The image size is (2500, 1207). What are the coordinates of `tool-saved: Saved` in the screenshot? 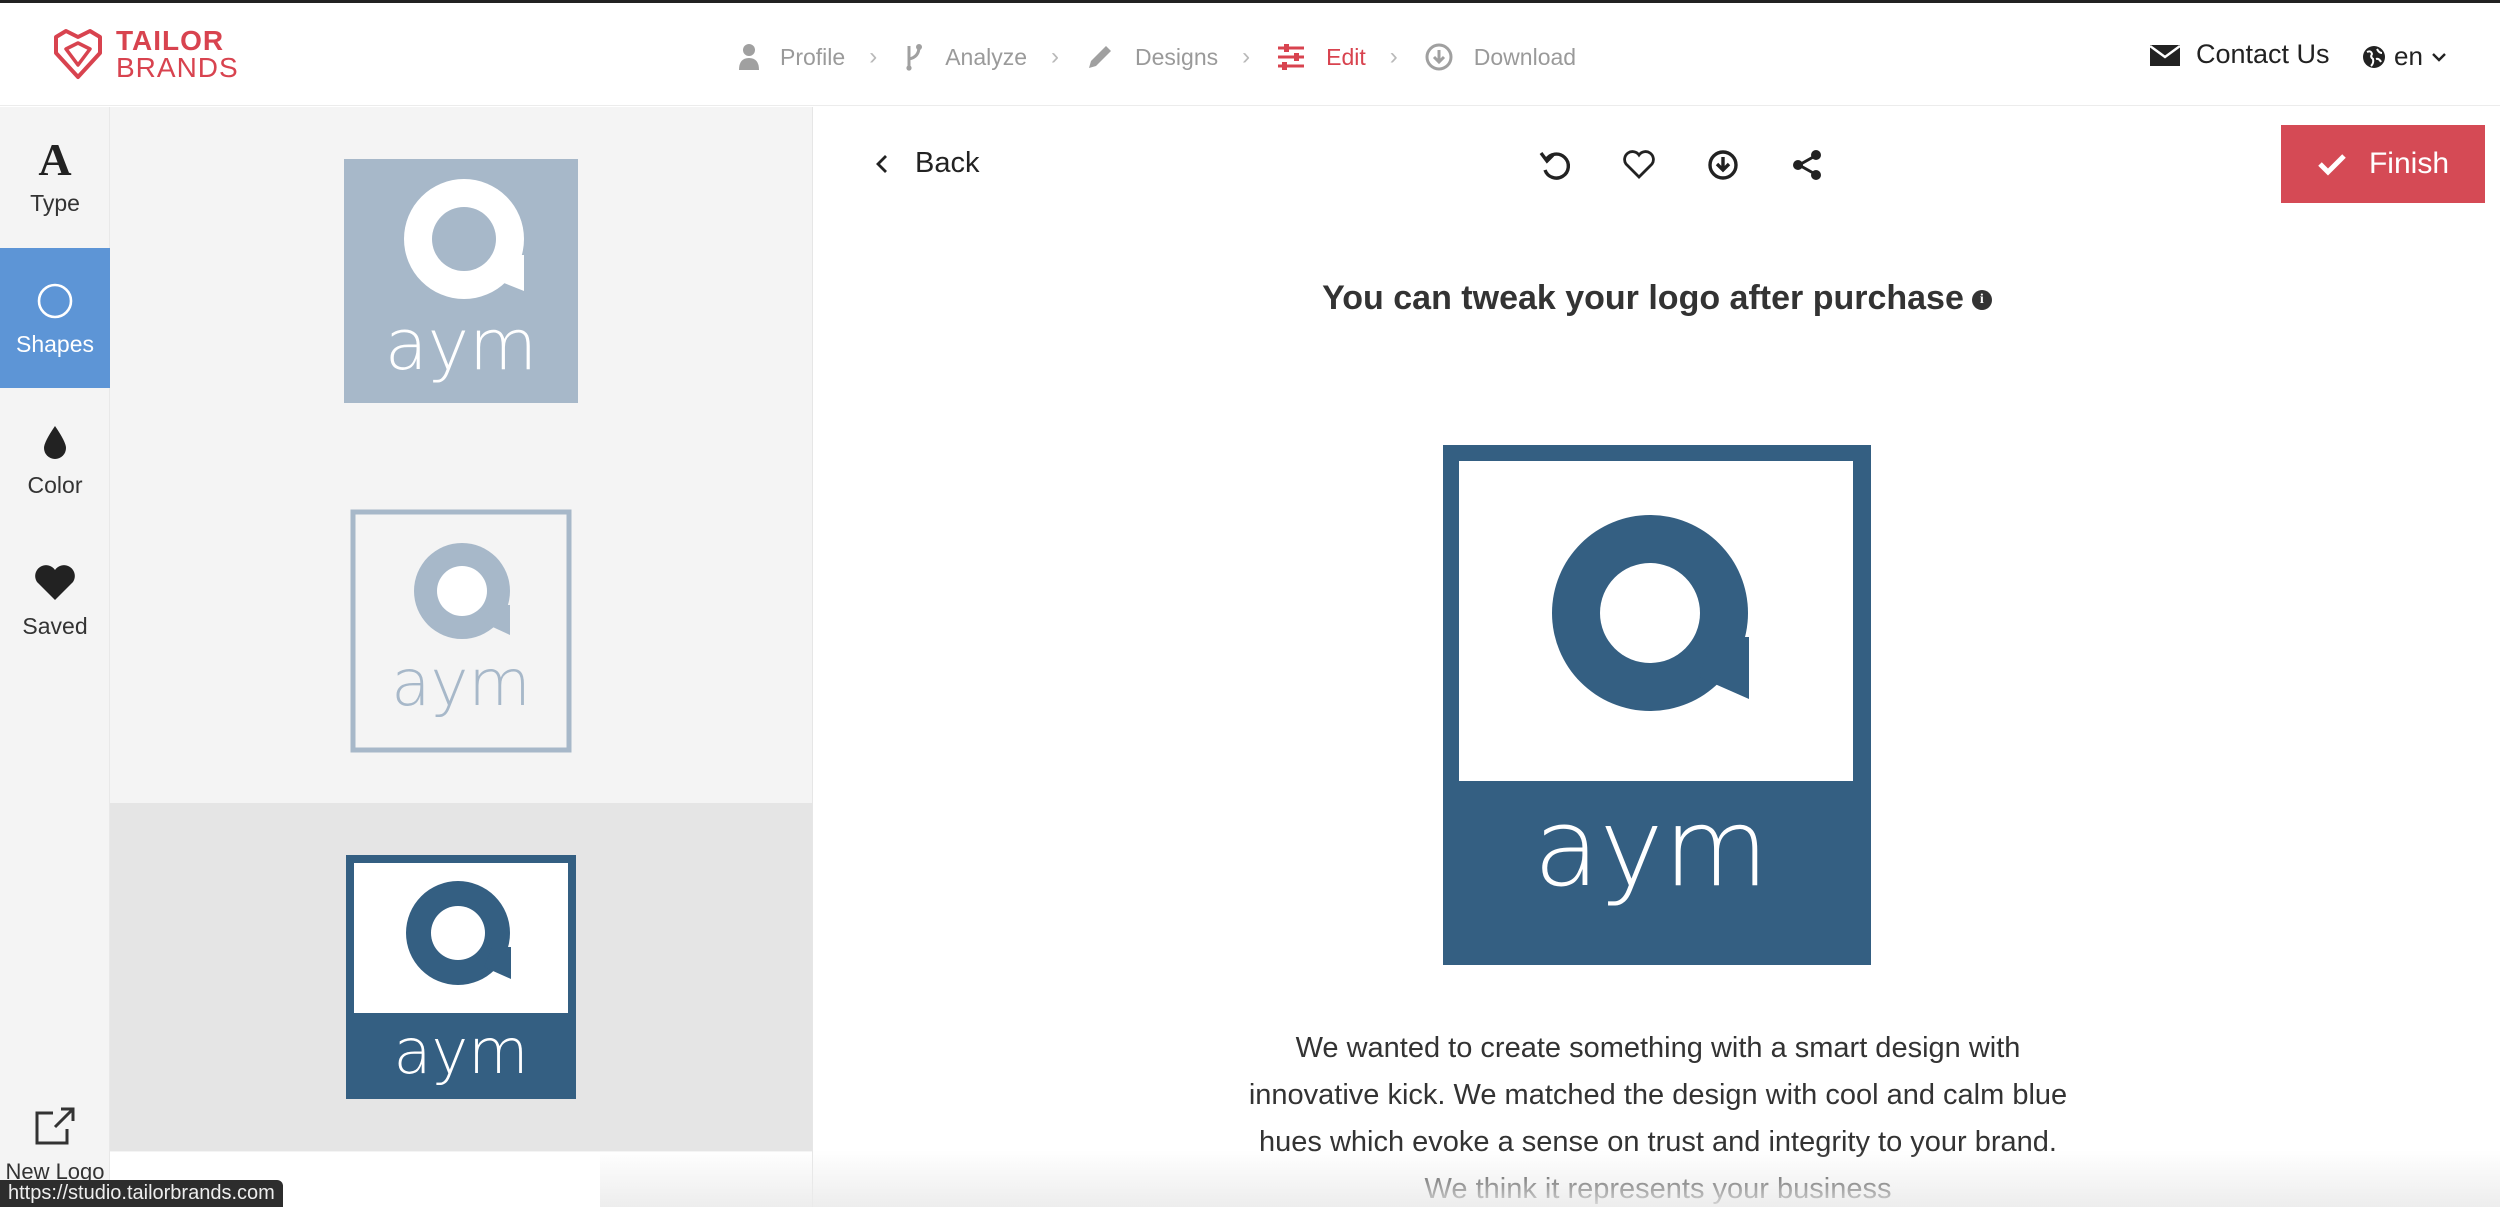 It's located at (55, 600).